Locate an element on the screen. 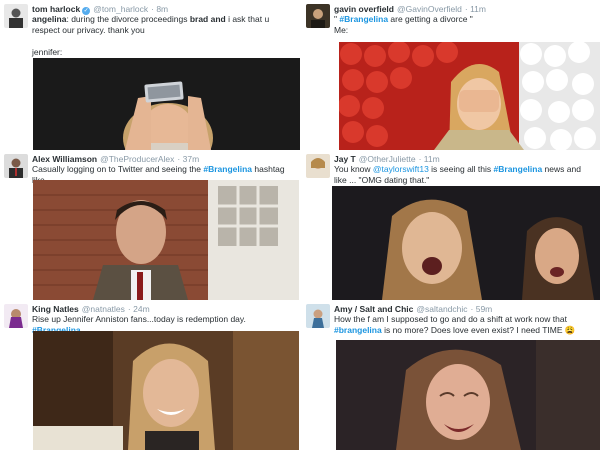 The image size is (600, 450). display-name: Amy / Salt and Chic is located at coordinates (373, 309).